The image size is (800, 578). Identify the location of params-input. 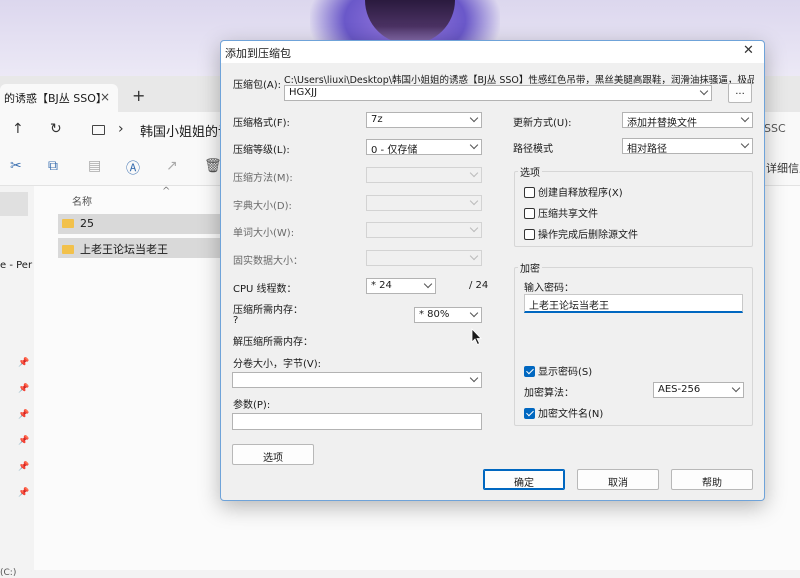
(357, 421).